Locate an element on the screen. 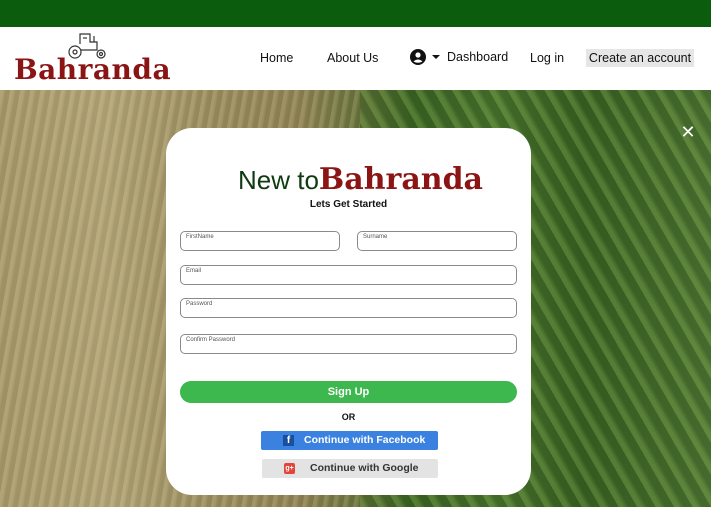  password-field: Password is located at coordinates (348, 308).